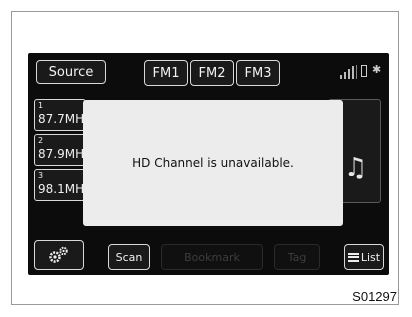 This screenshot has height=317, width=412. I want to click on preset-frequency: 87.7MH, so click(61, 119).